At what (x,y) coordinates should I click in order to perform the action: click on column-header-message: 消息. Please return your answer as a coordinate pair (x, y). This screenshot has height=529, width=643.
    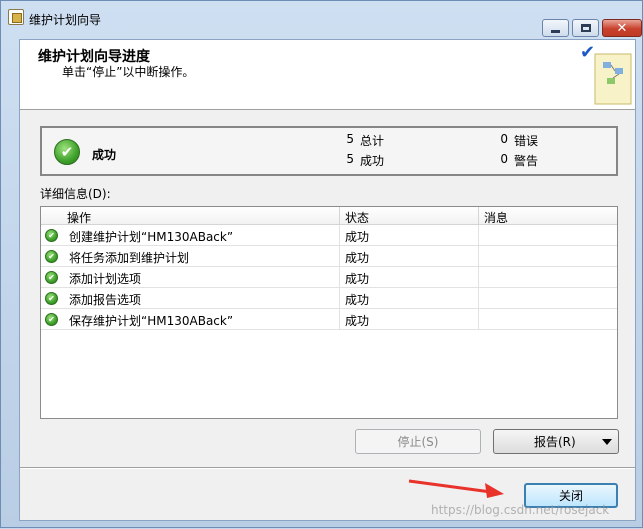
    Looking at the image, I should click on (496, 217).